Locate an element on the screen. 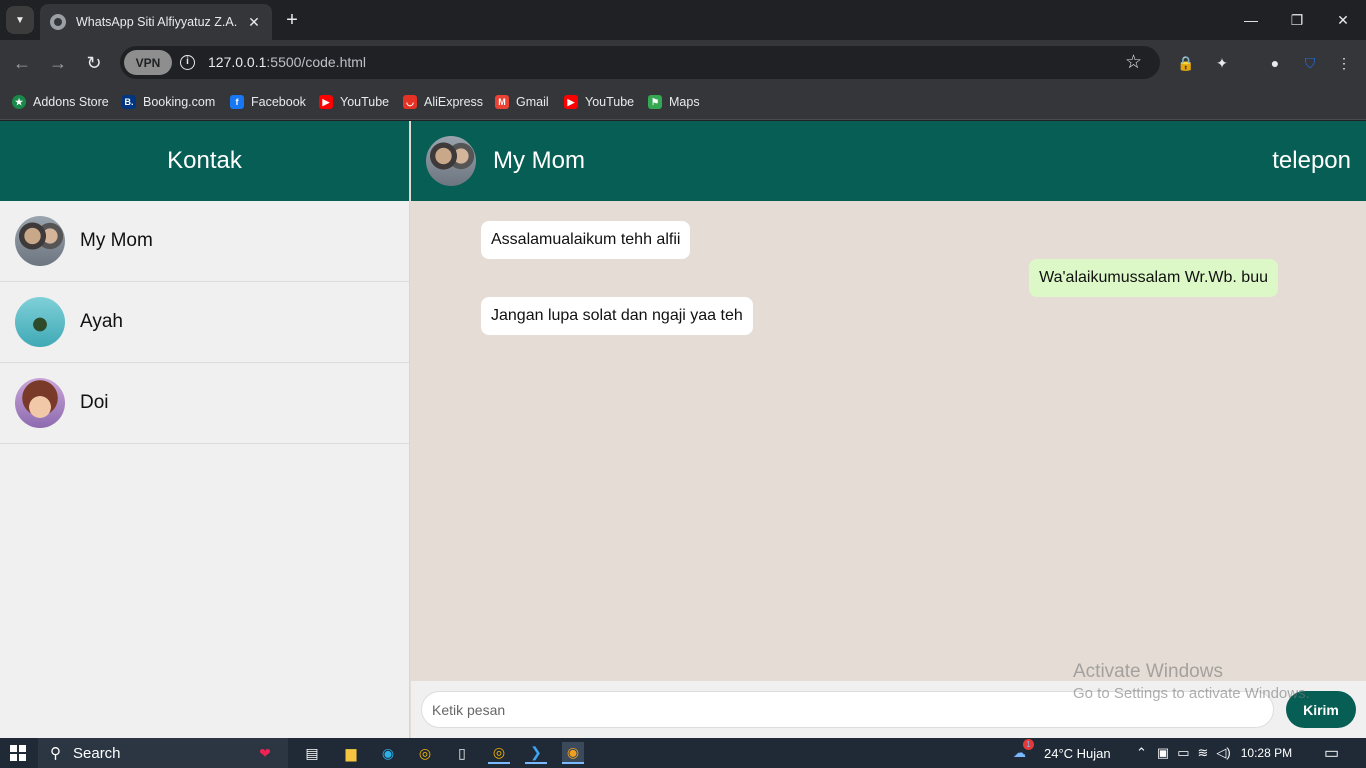  bookmark-star-icon: ☆ is located at coordinates (1133, 62).